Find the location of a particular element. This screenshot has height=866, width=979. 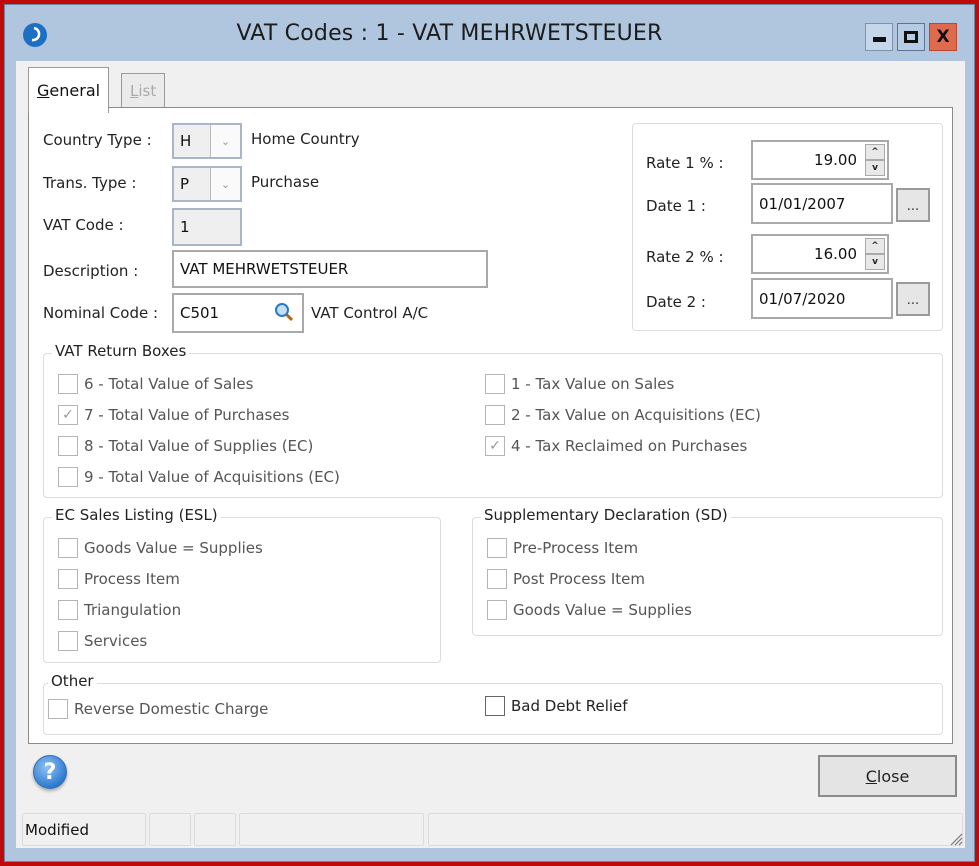

checkbox-item: ✓ 7 - Total Value of Purchases is located at coordinates (173, 415).